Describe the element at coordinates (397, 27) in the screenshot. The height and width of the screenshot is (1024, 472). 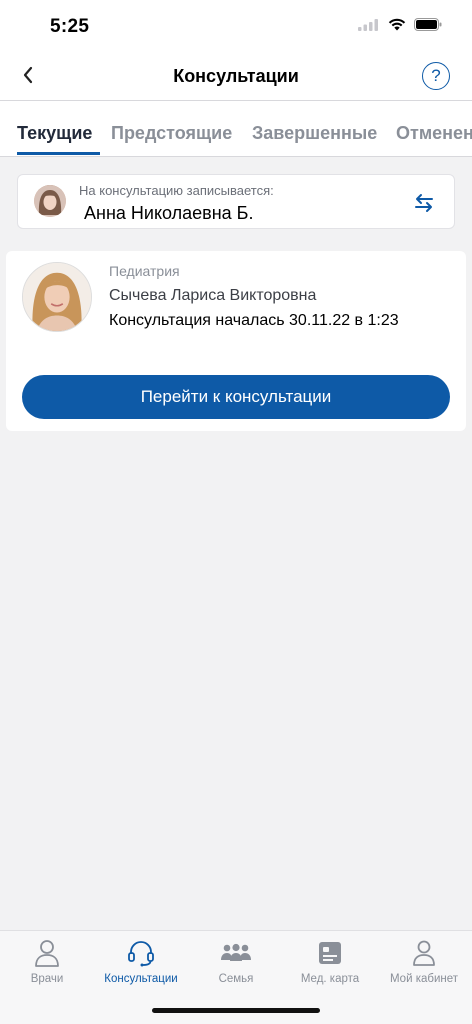
I see `wifi-icon` at that location.